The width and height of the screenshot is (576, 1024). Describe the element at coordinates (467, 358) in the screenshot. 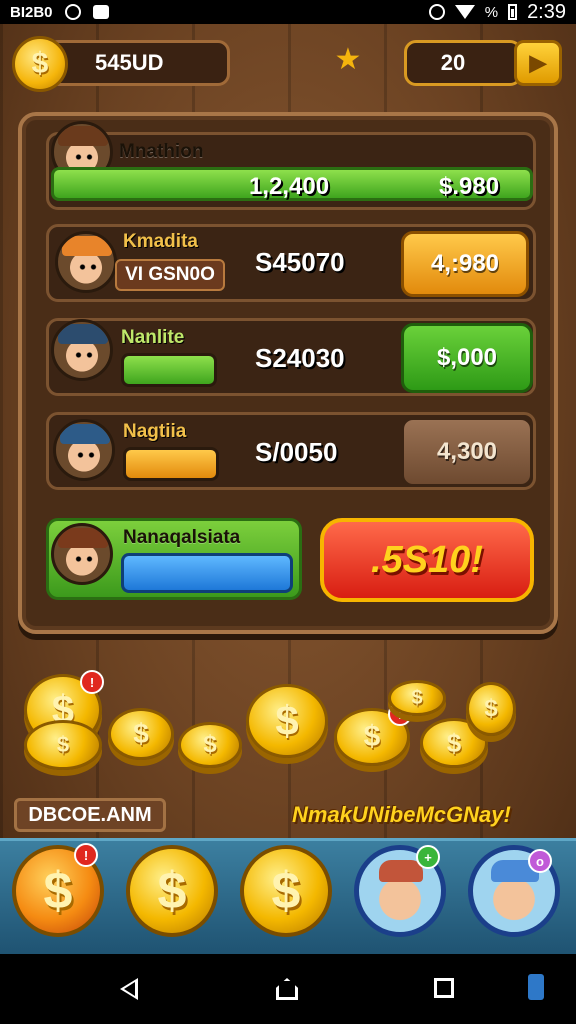

I see `collect-button: $,000` at that location.